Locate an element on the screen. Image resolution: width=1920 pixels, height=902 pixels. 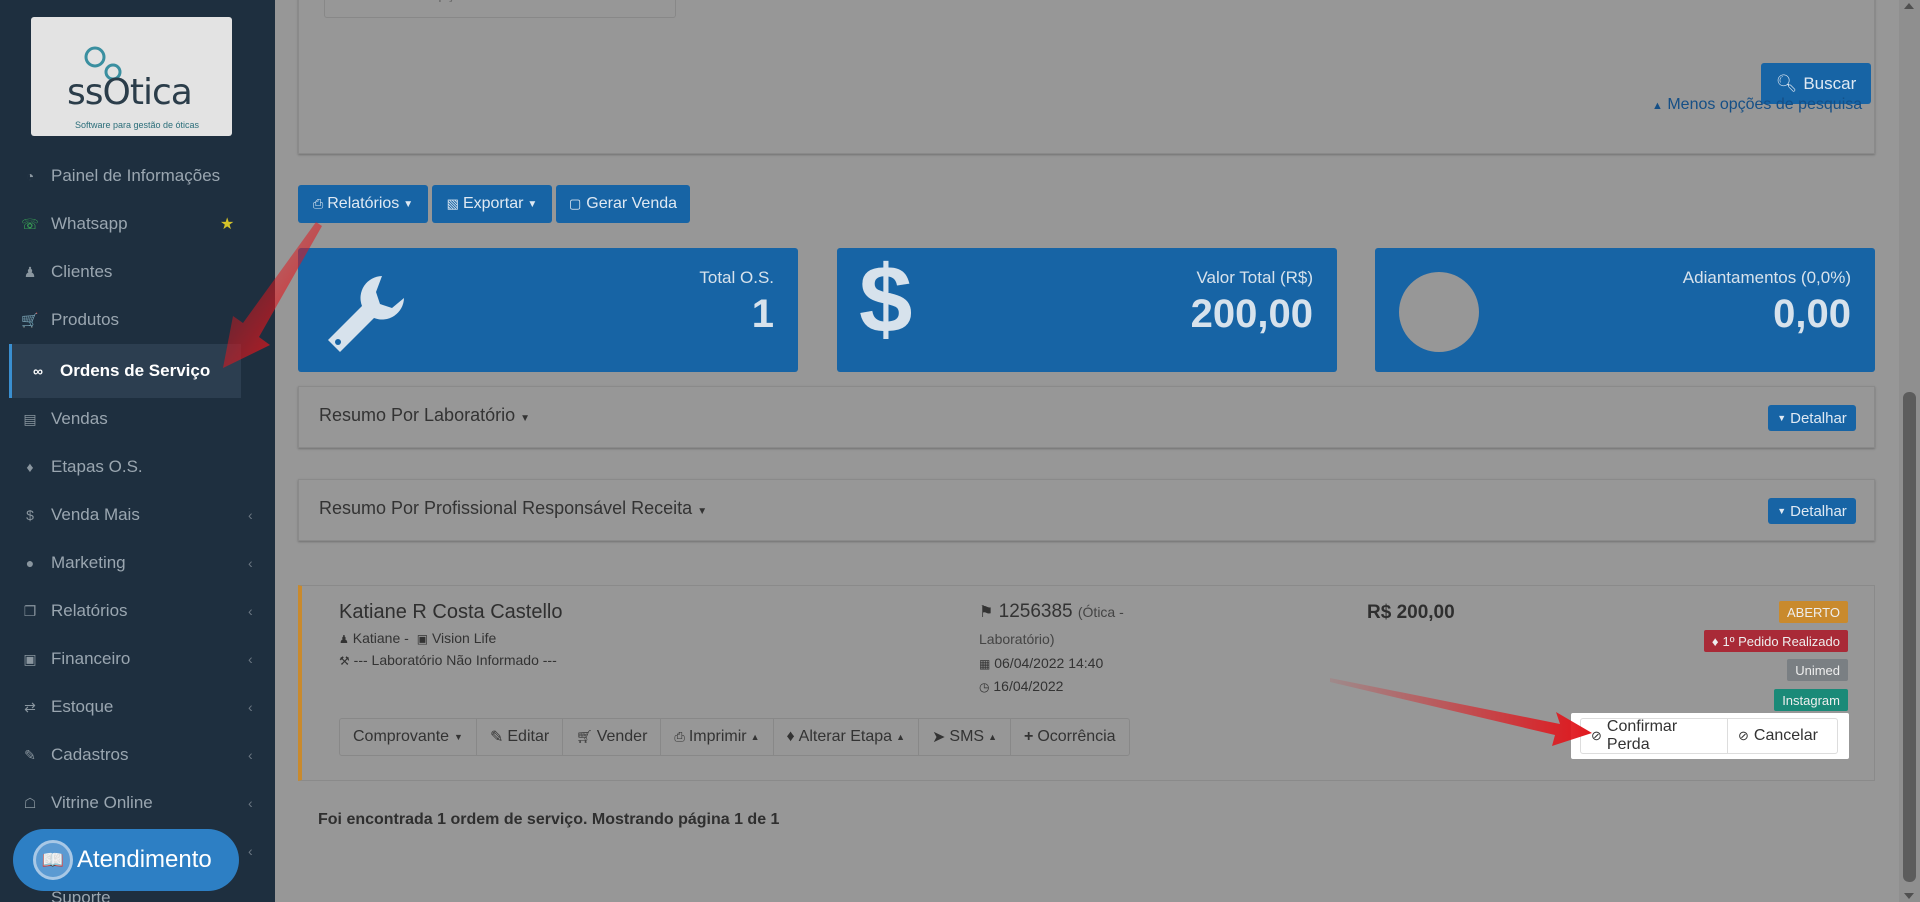
logo: ssOtica Software para gestão de óticas is located at coordinates (131, 76).